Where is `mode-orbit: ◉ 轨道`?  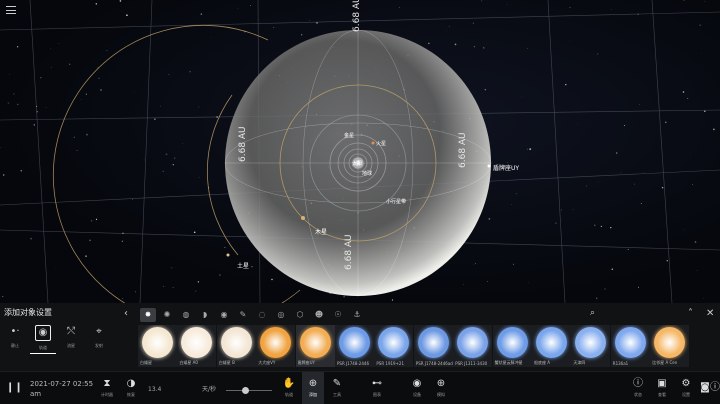 mode-orbit: ◉ 轨道 is located at coordinates (43, 338).